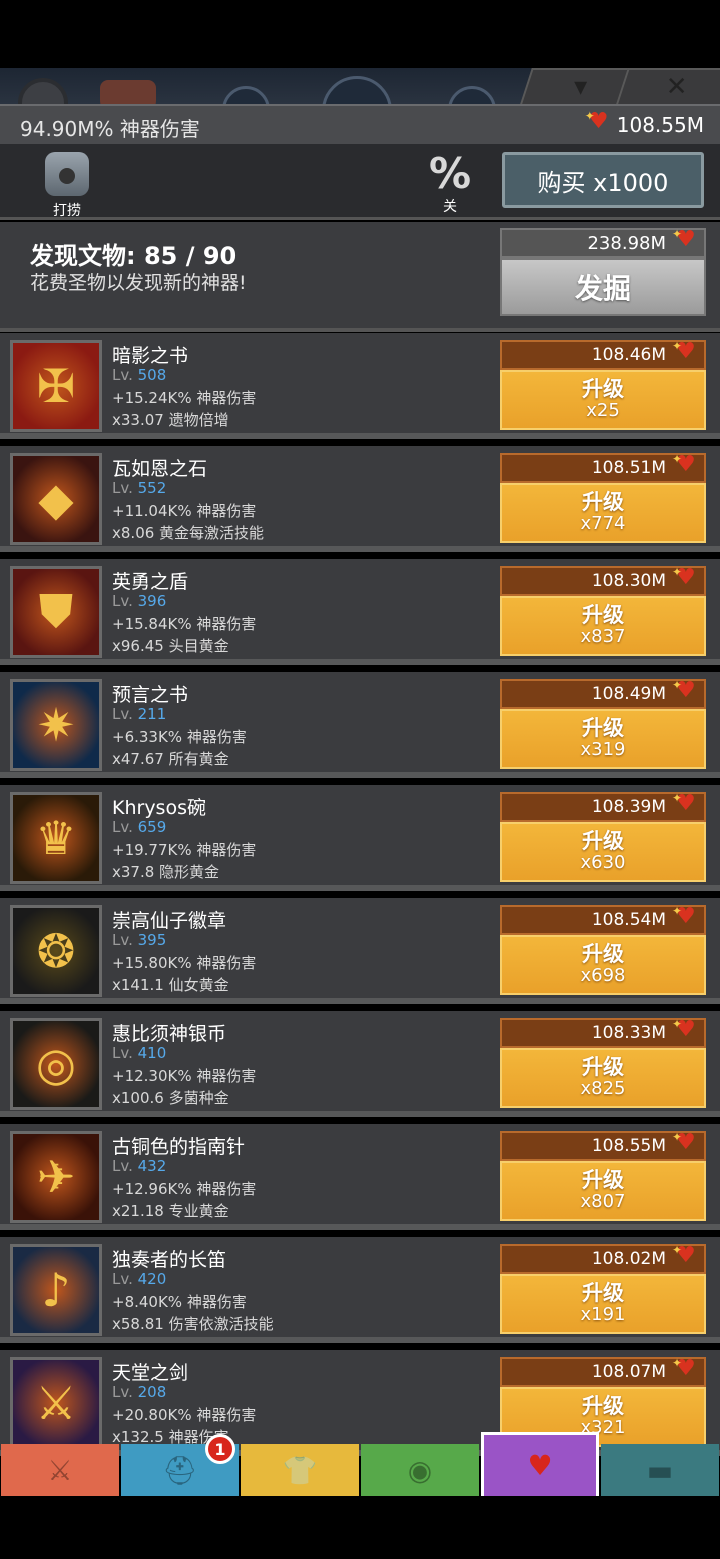  Describe the element at coordinates (139, 827) in the screenshot. I see `artifact-level: Lv. 659` at that location.